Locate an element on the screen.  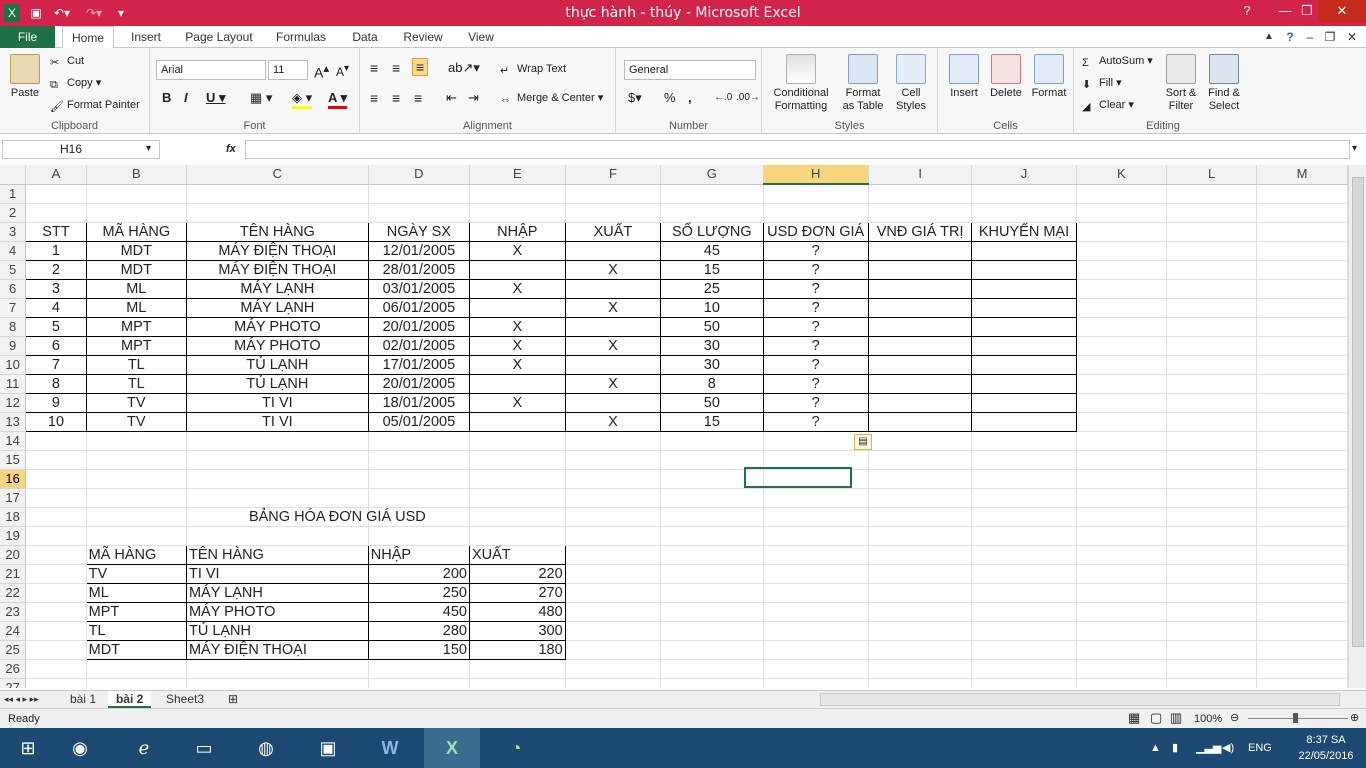
row-header: 13 is located at coordinates (13, 422).